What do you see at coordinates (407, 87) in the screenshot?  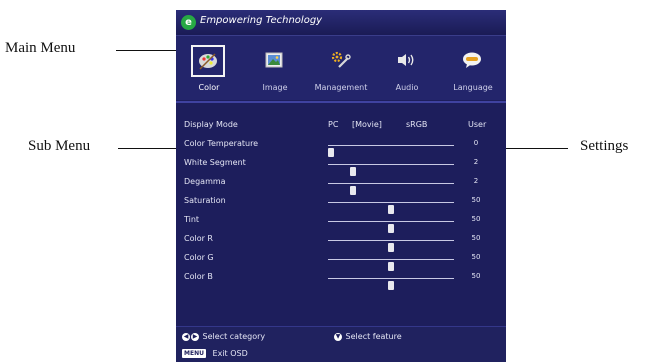 I see `tab-label: Audio` at bounding box center [407, 87].